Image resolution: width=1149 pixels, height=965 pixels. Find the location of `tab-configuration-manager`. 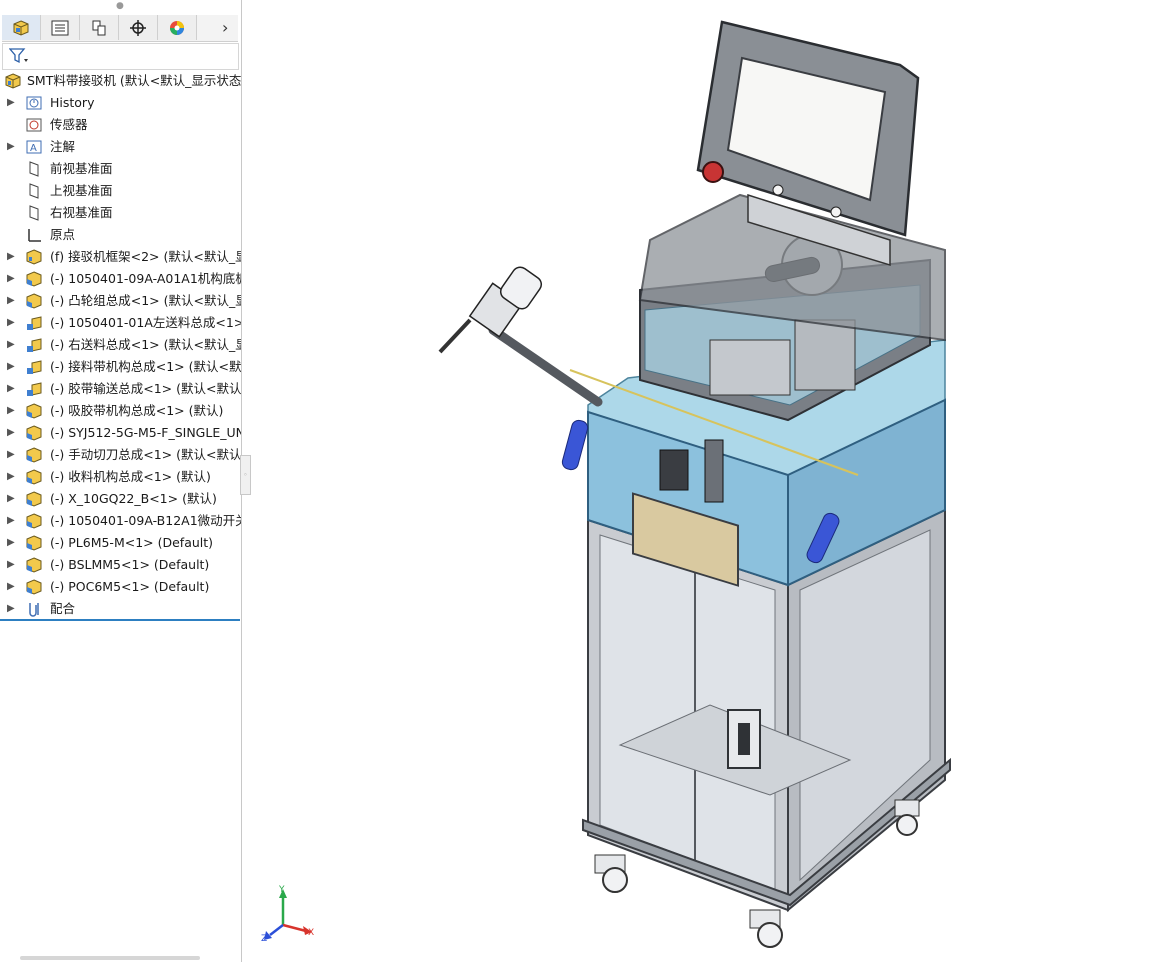

tab-configuration-manager is located at coordinates (99, 27).